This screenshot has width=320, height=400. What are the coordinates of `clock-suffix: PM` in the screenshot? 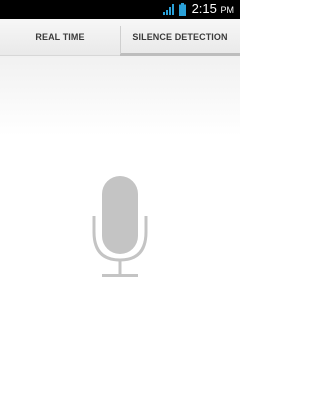 It's located at (227, 10).